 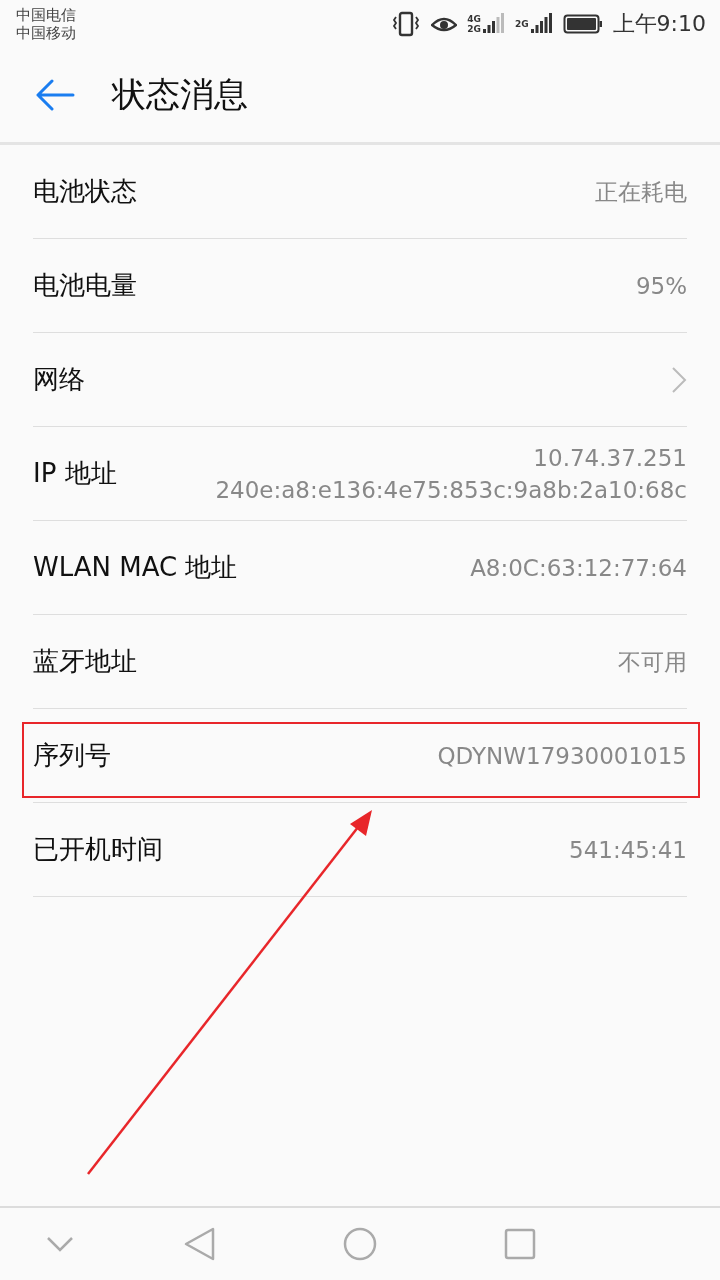 I want to click on row-value: A8:0C:63:12:77:64, so click(x=578, y=568).